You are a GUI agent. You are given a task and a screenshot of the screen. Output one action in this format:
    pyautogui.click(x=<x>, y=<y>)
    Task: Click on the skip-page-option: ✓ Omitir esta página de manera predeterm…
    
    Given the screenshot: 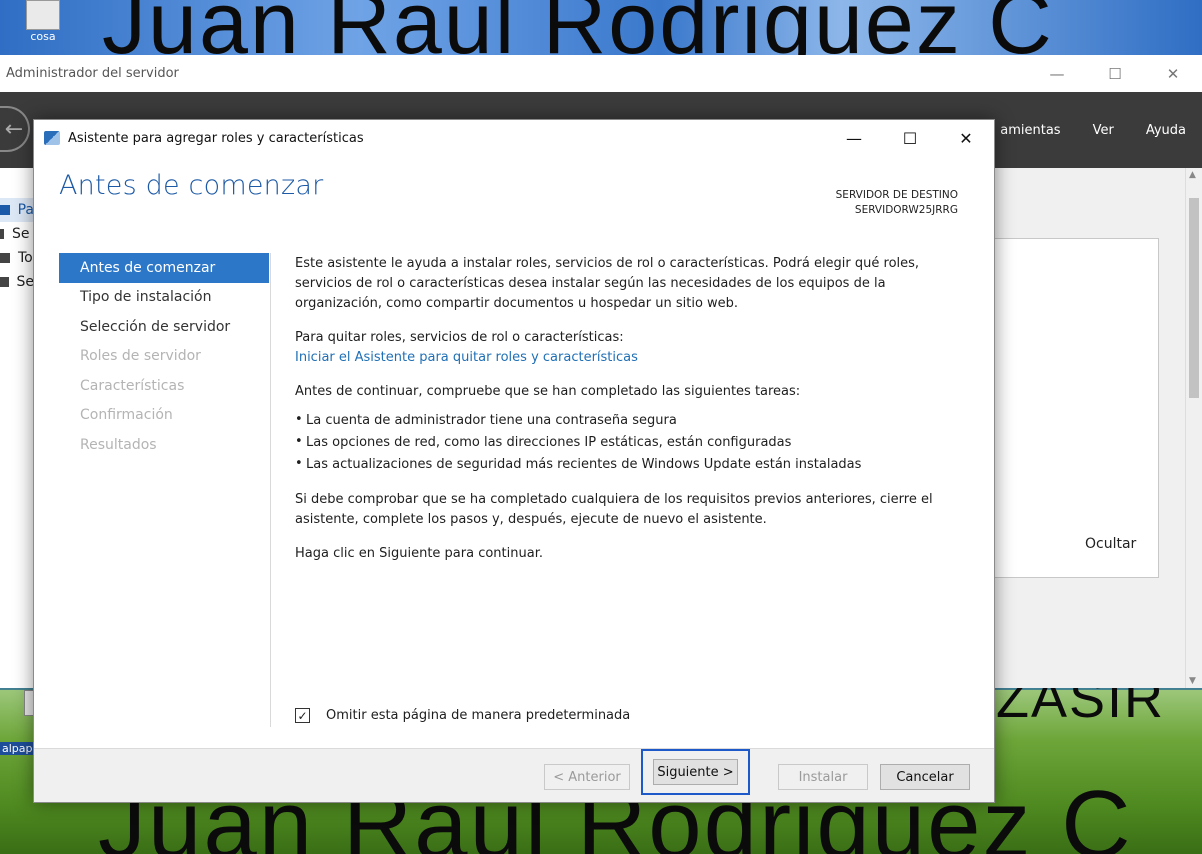 What is the action you would take?
    pyautogui.click(x=462, y=715)
    